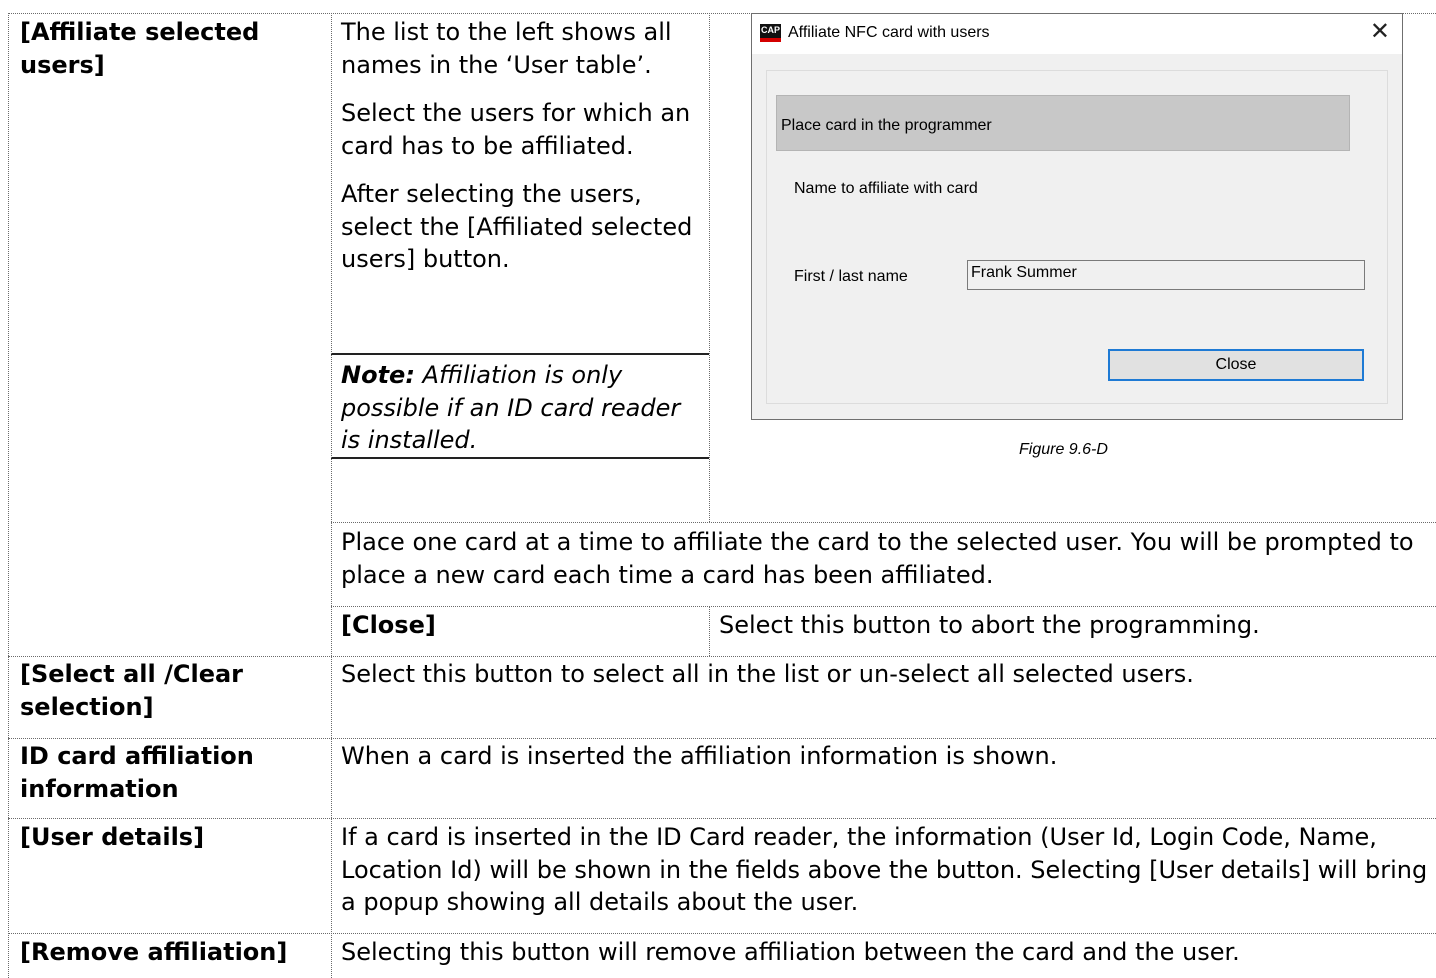  I want to click on dialog-titlebar: CAP Affiliate NFC card with users ✕, so click(1077, 34).